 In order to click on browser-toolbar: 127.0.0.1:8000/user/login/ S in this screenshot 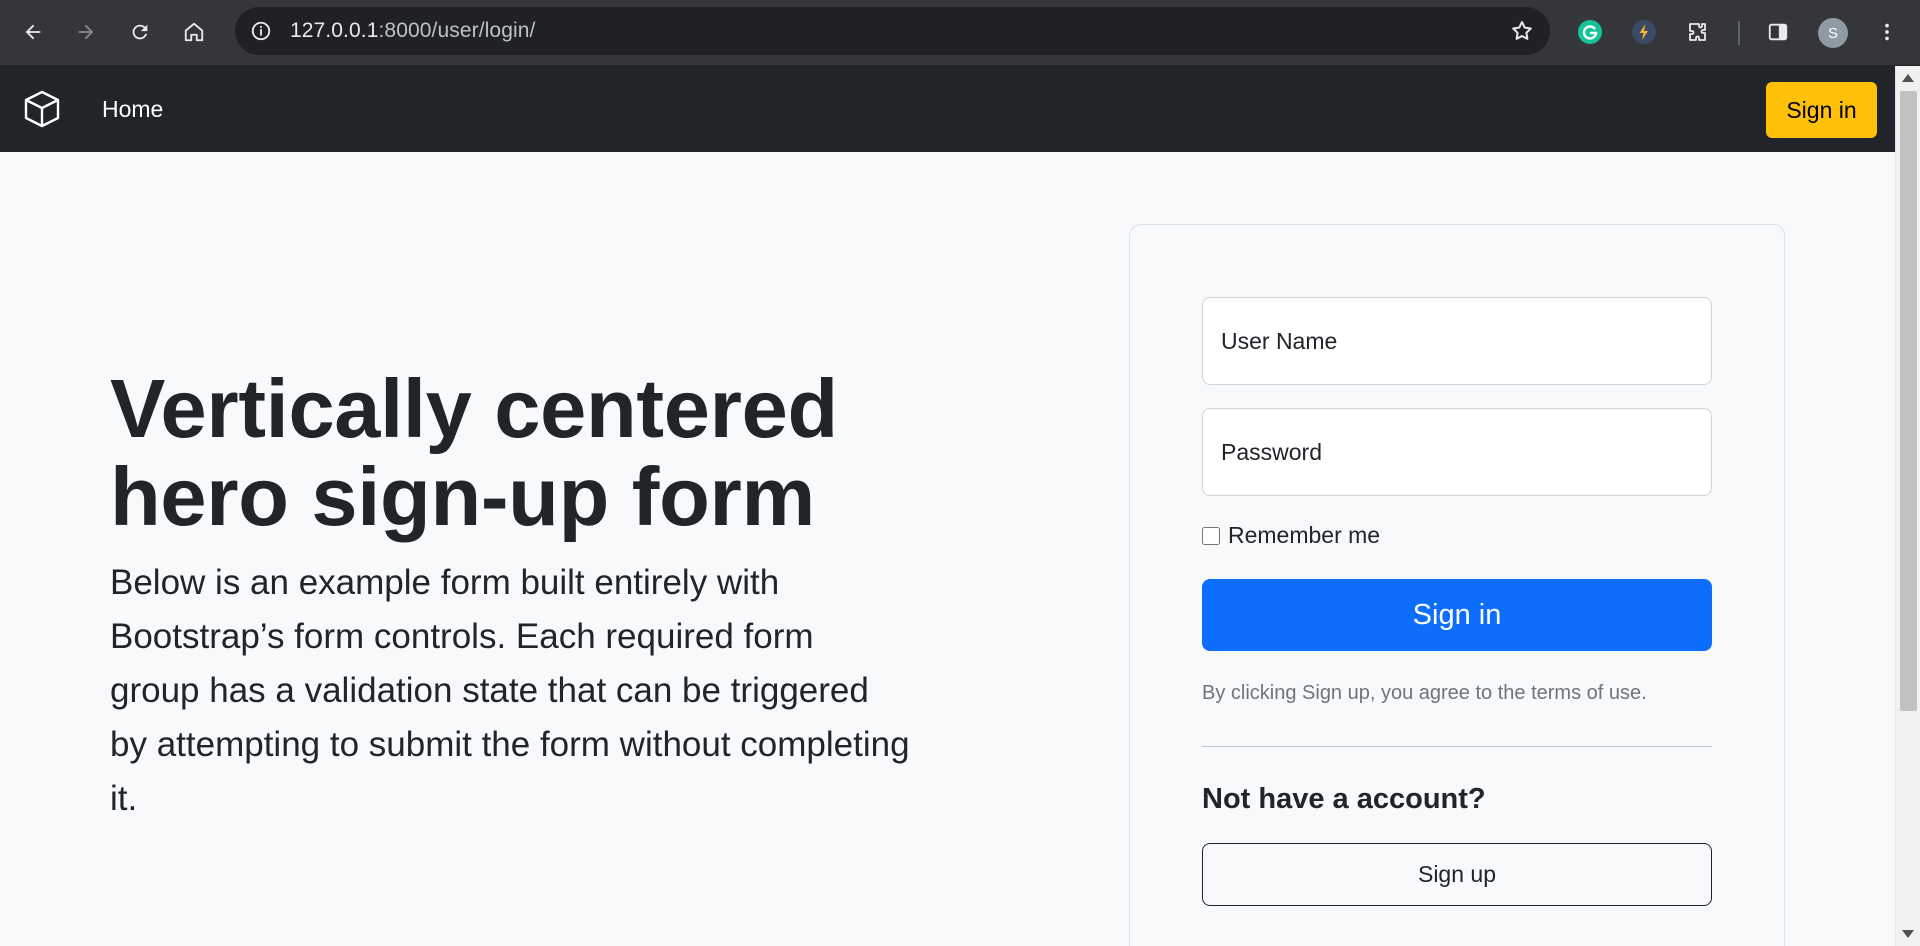, I will do `click(960, 33)`.